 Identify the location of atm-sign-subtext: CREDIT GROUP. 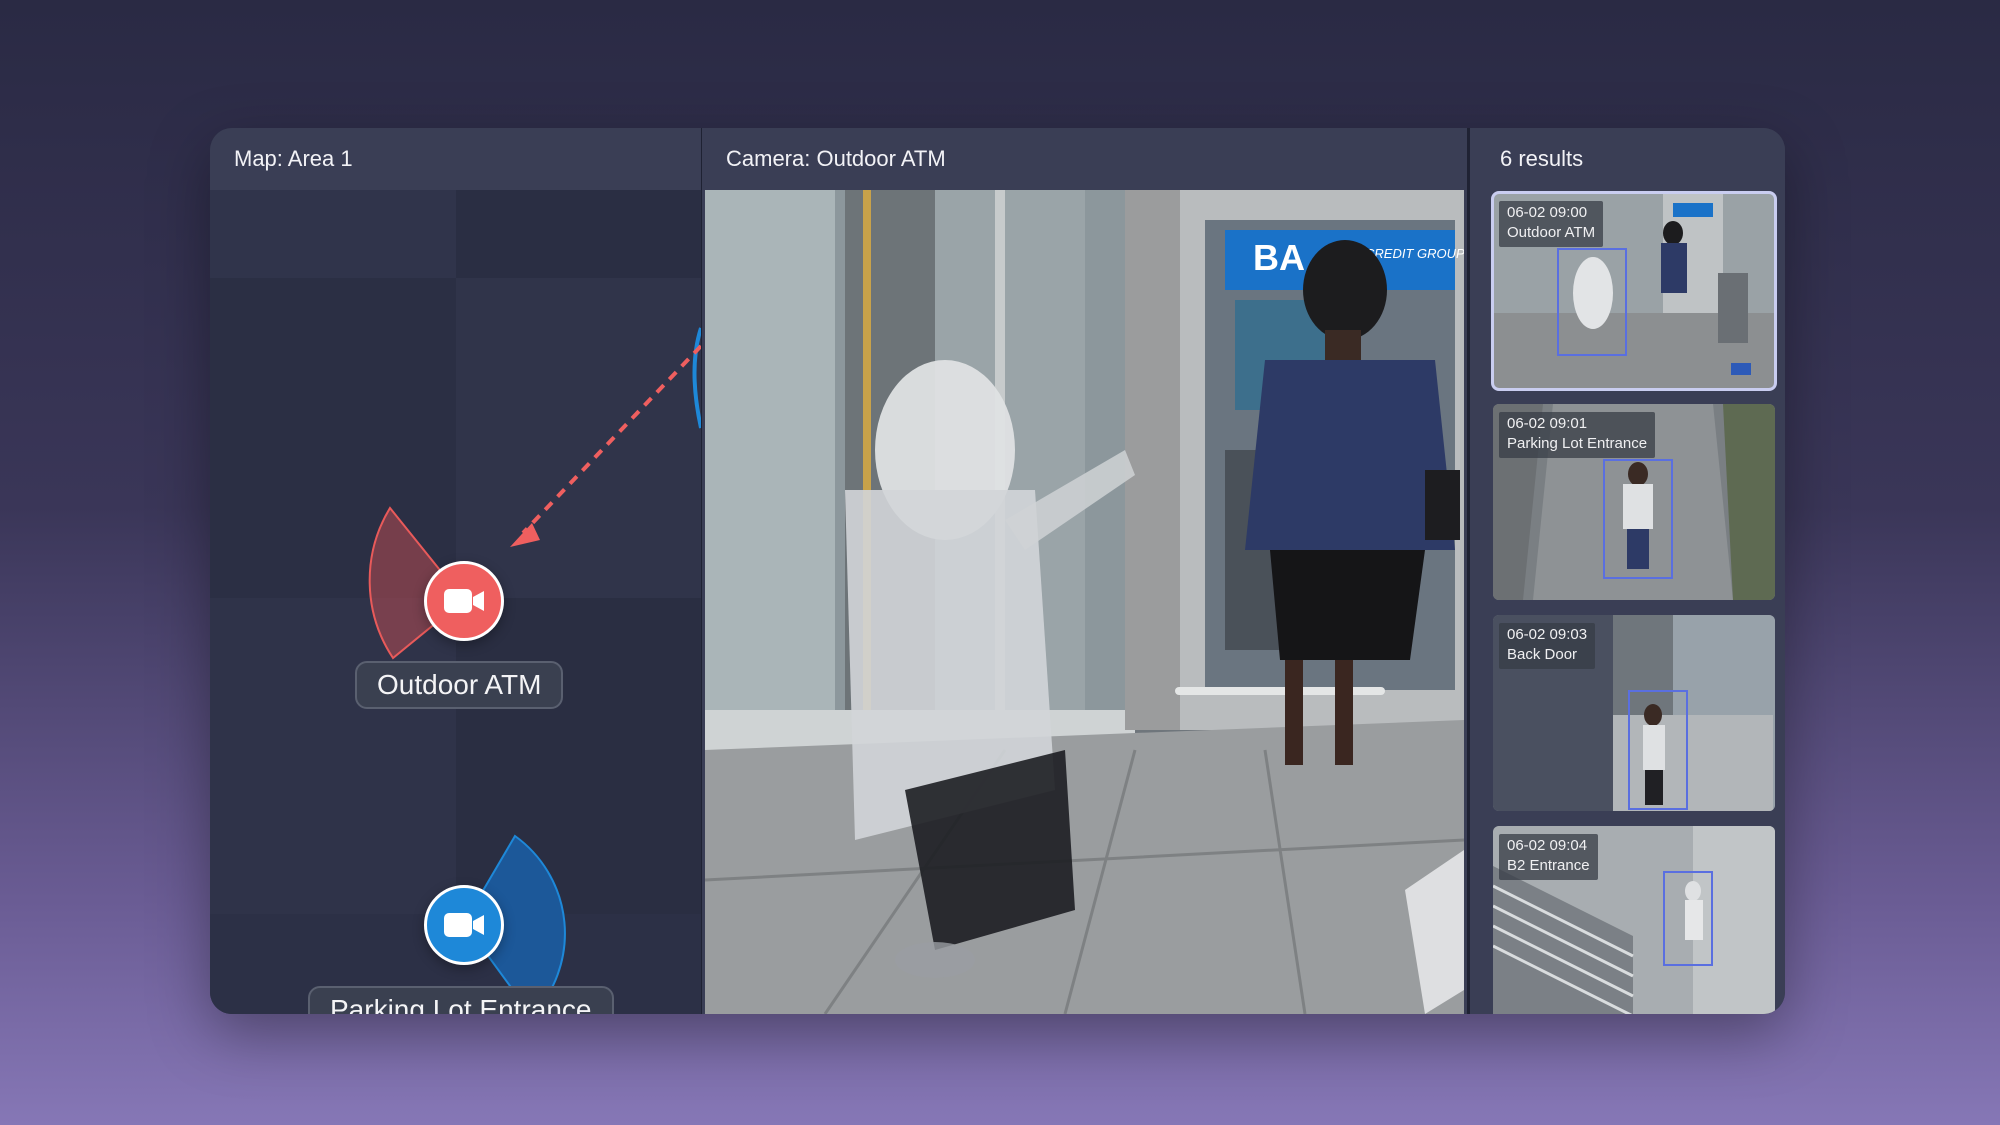
(1414, 253).